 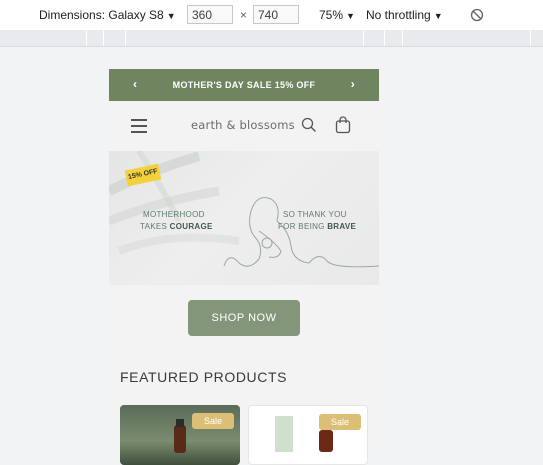 I want to click on throttling-select: No throttling ▼, so click(x=404, y=15).